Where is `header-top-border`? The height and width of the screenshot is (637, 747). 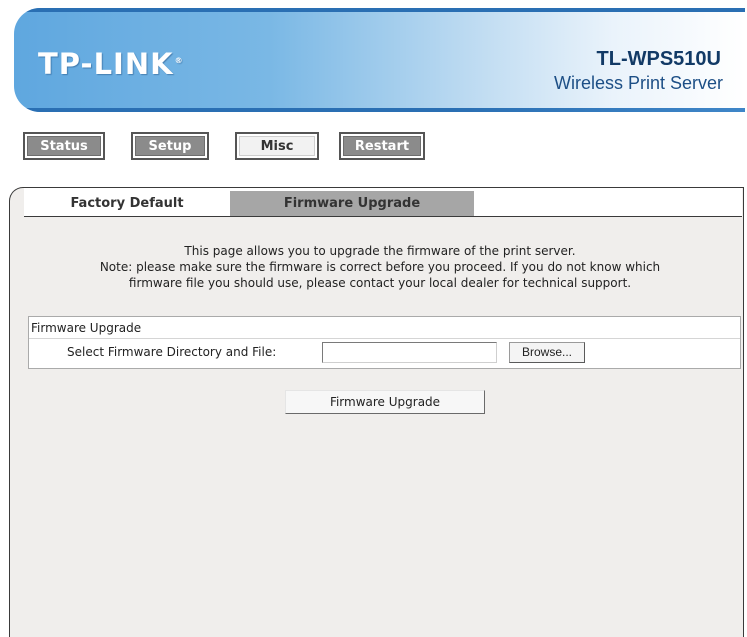 header-top-border is located at coordinates (379, 10).